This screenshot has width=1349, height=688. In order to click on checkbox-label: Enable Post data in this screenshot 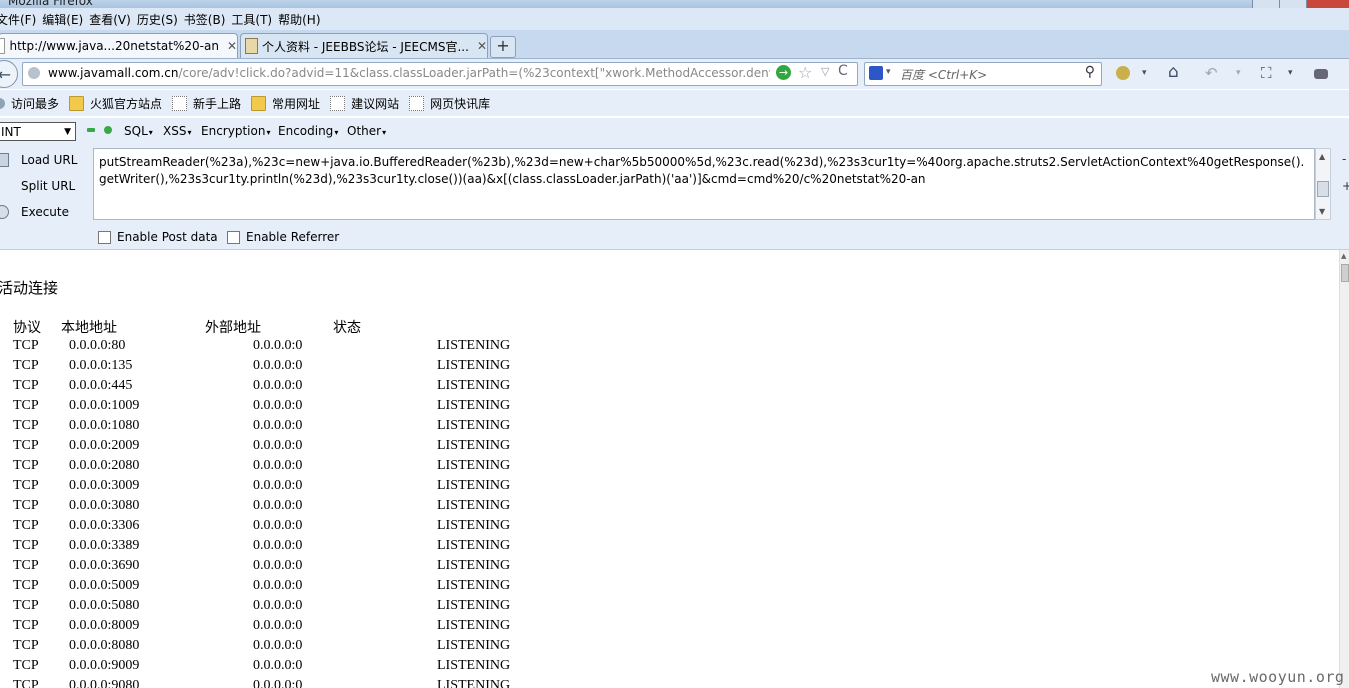, I will do `click(167, 237)`.